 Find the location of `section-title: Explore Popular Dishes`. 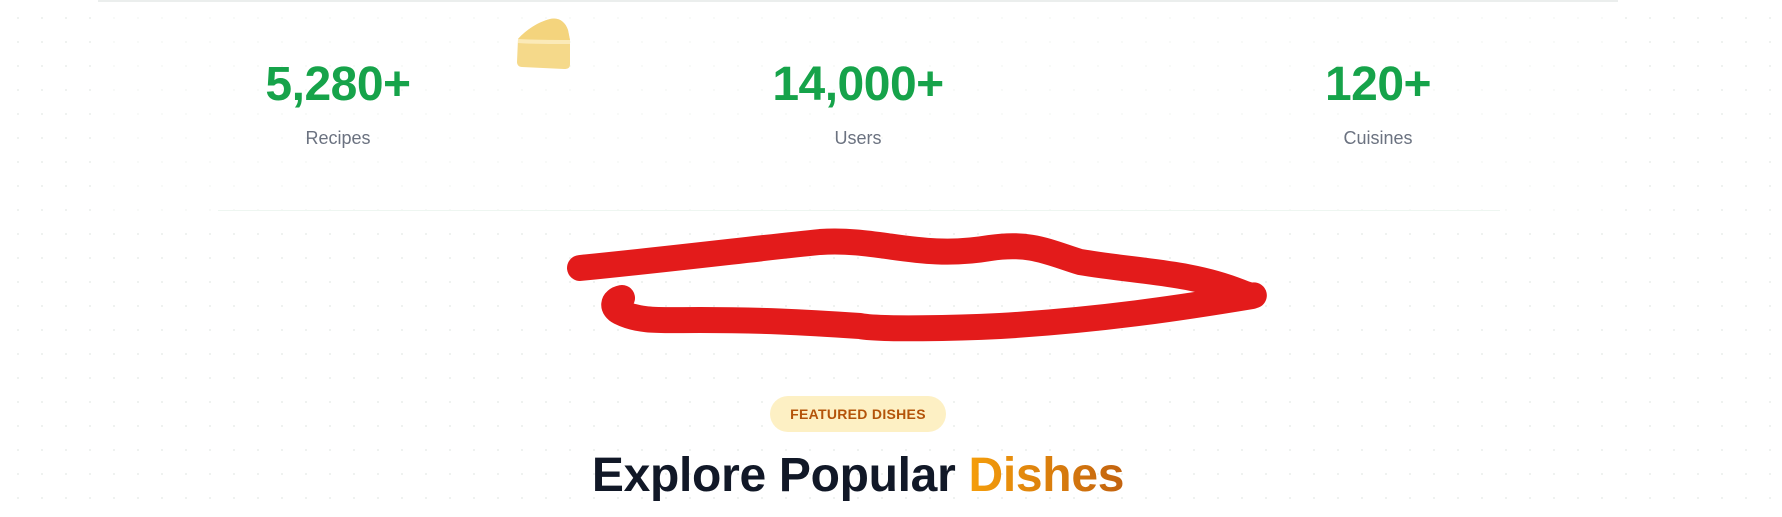

section-title: Explore Popular Dishes is located at coordinates (858, 476).